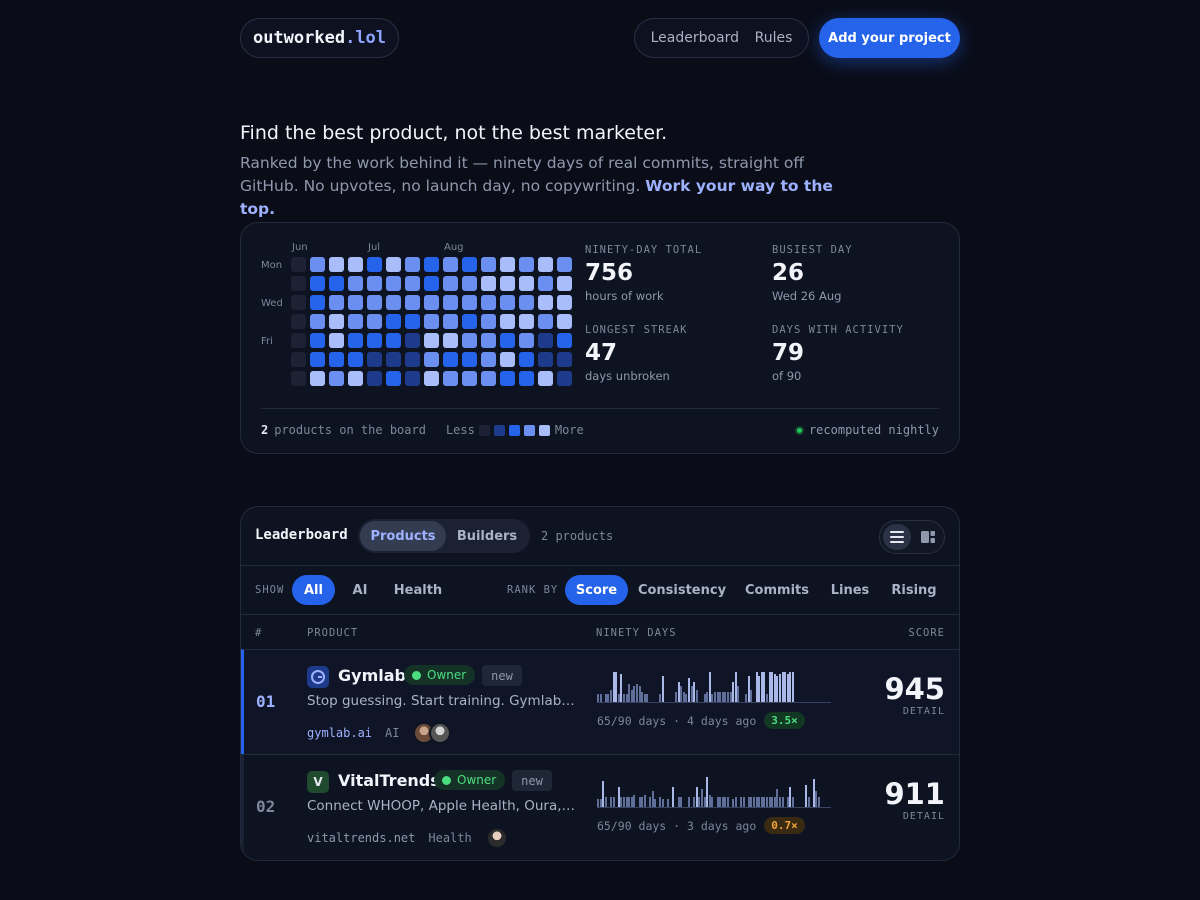 The image size is (1200, 900). What do you see at coordinates (914, 689) in the screenshot?
I see `score-value: 945` at bounding box center [914, 689].